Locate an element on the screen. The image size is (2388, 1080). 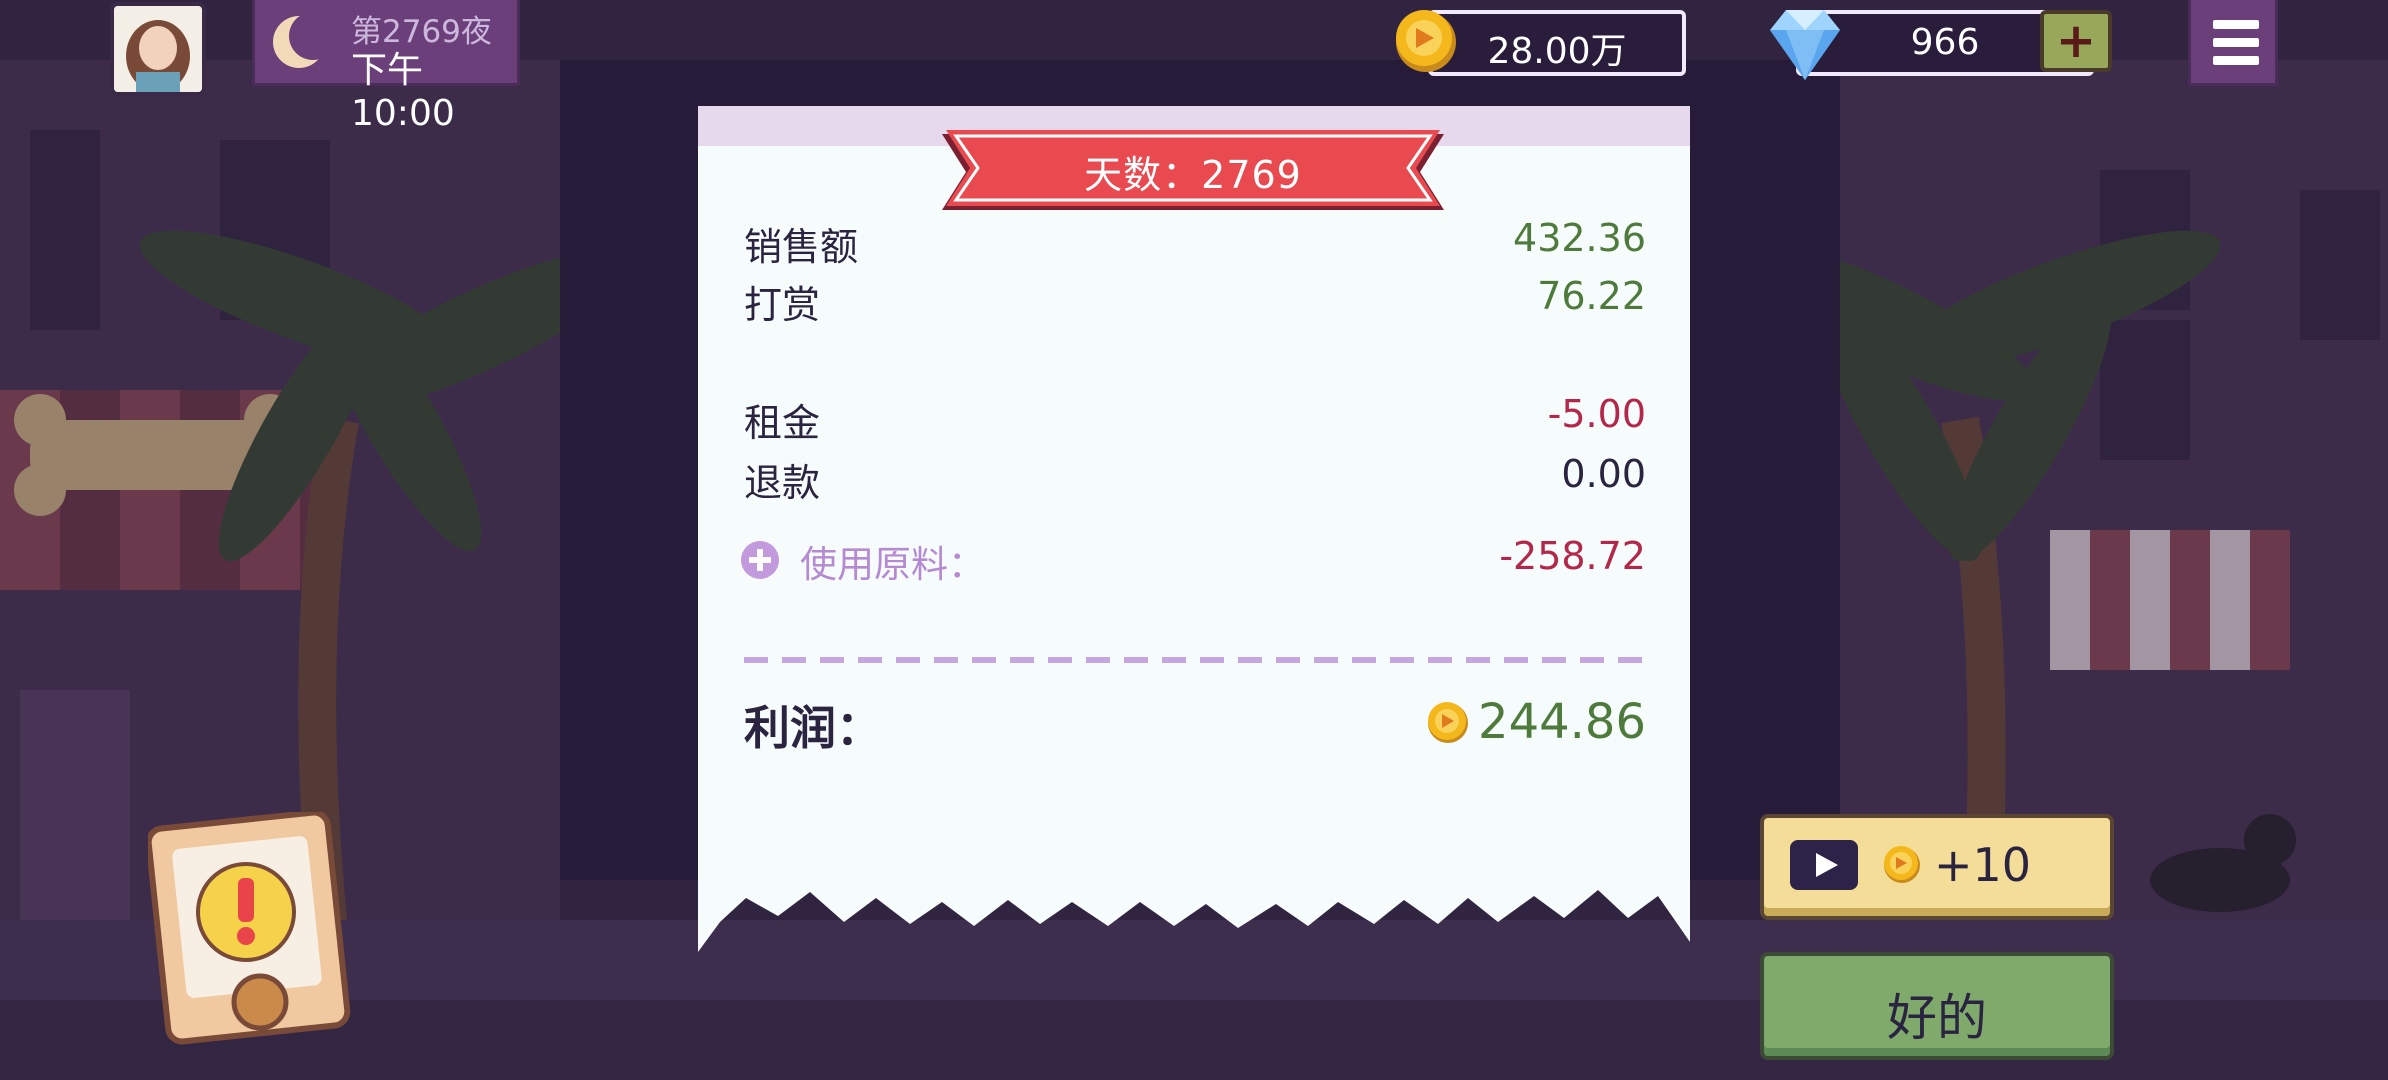
gem-balance: 966 + is located at coordinates (1946, 42).